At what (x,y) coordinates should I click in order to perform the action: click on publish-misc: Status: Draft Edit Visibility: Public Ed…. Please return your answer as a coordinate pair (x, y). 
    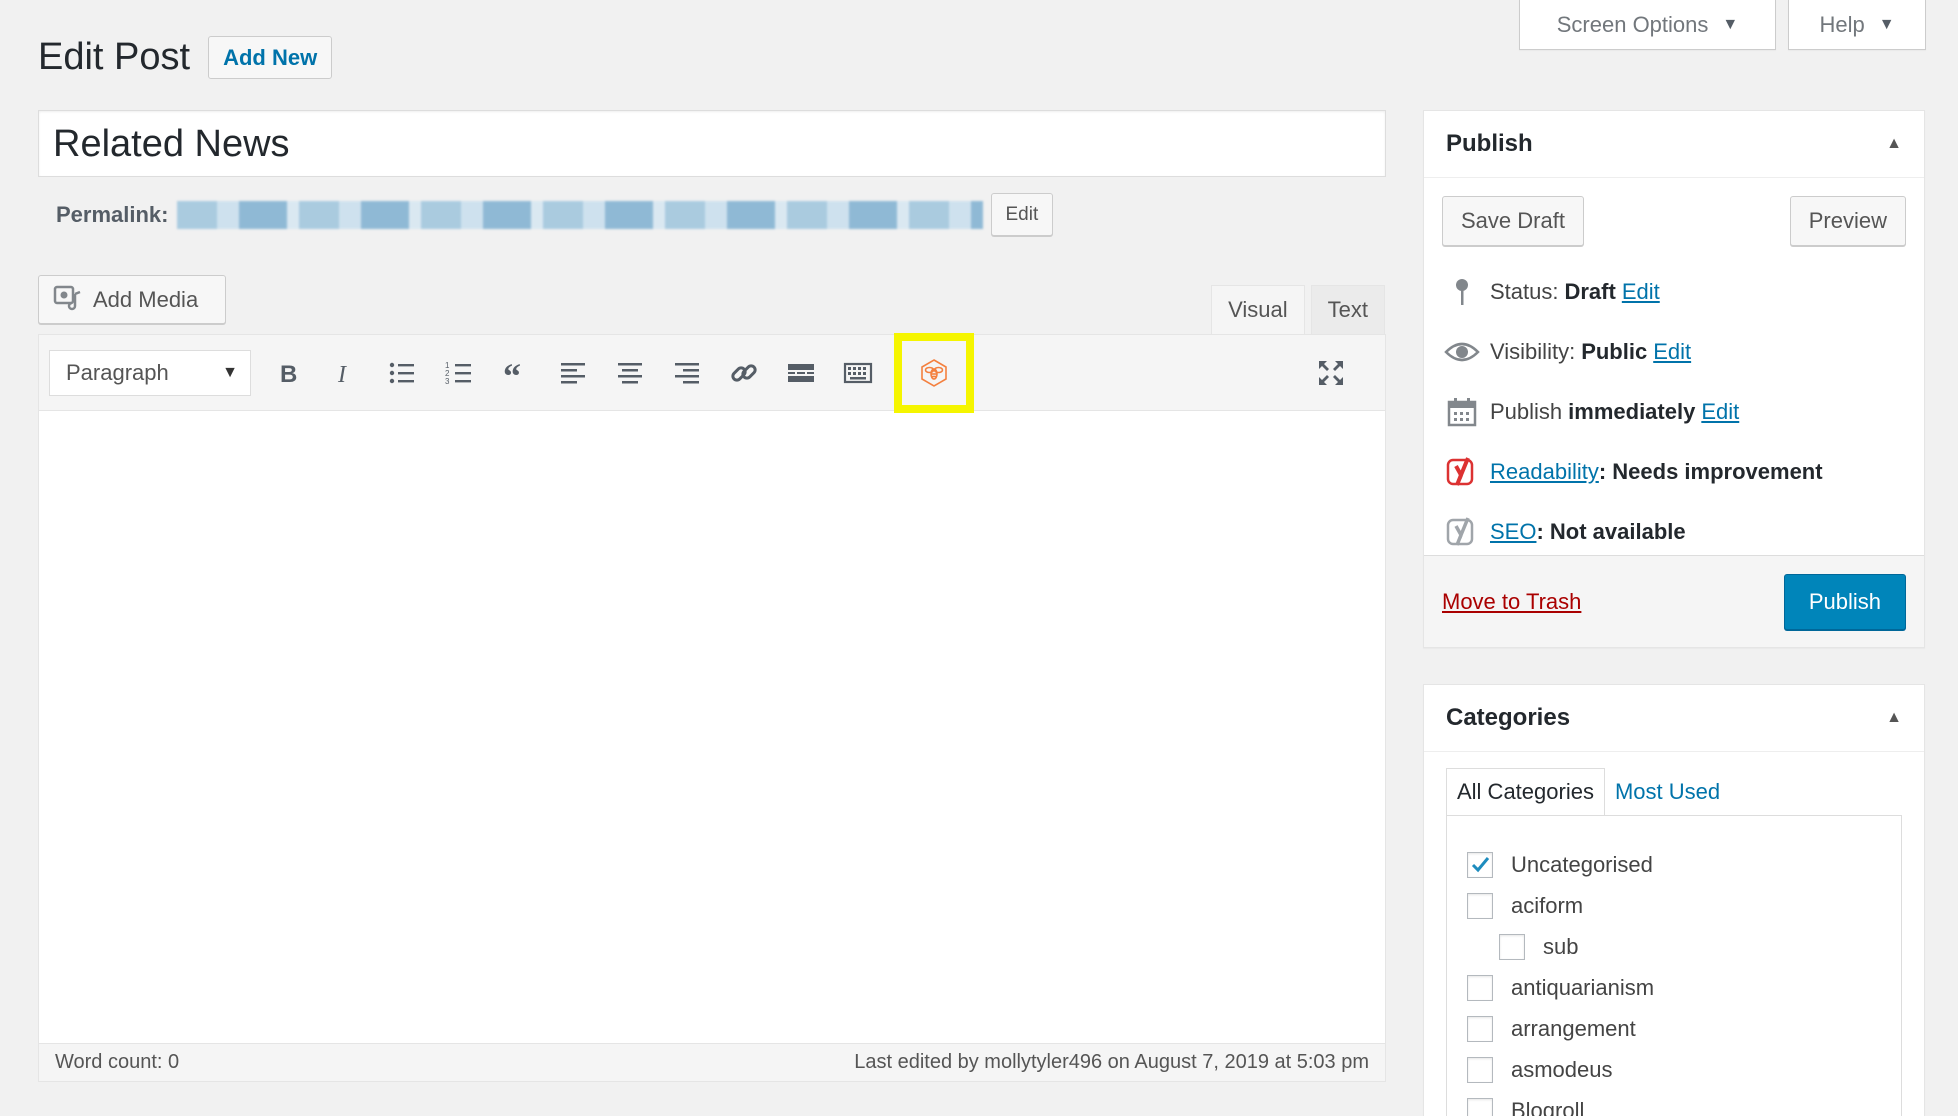
    Looking at the image, I should click on (1674, 404).